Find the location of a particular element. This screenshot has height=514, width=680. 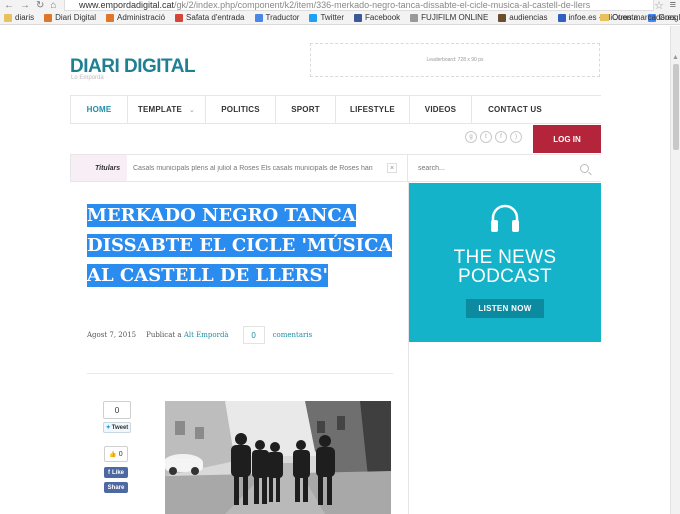

nav-item-sport: SPORT is located at coordinates (306, 109).